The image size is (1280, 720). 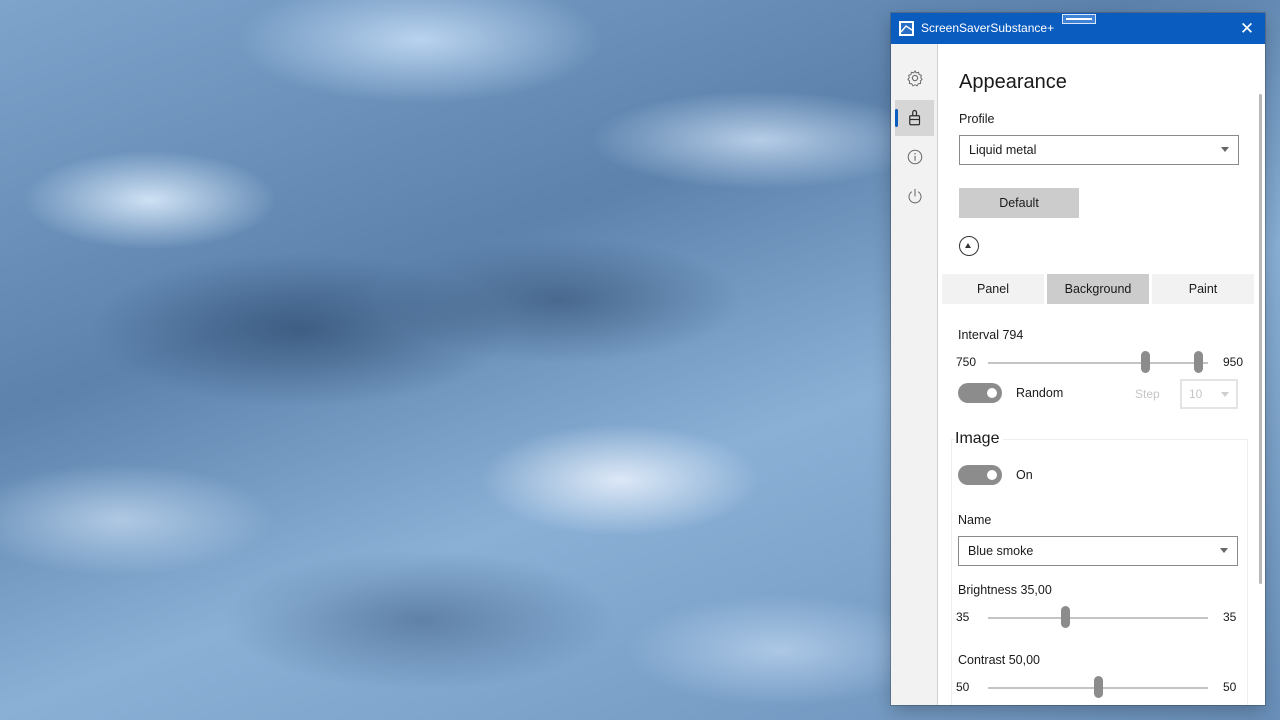 I want to click on brightness-min: 35, so click(x=963, y=617).